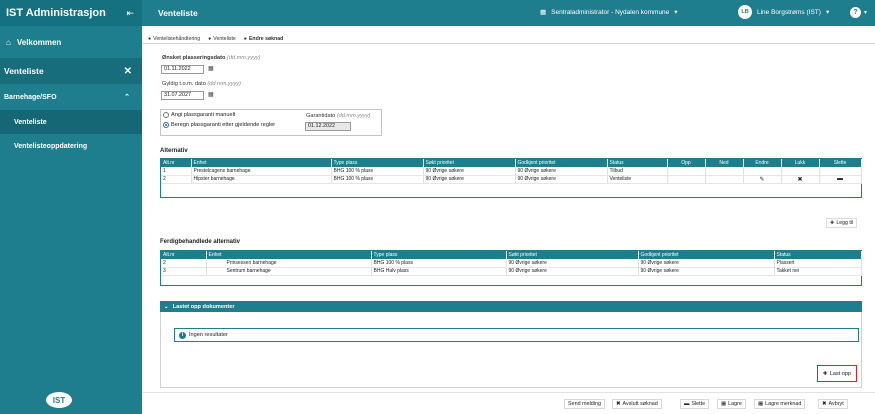  What do you see at coordinates (30, 97) in the screenshot?
I see `sidebar-group-label: Barnehage/SFO` at bounding box center [30, 97].